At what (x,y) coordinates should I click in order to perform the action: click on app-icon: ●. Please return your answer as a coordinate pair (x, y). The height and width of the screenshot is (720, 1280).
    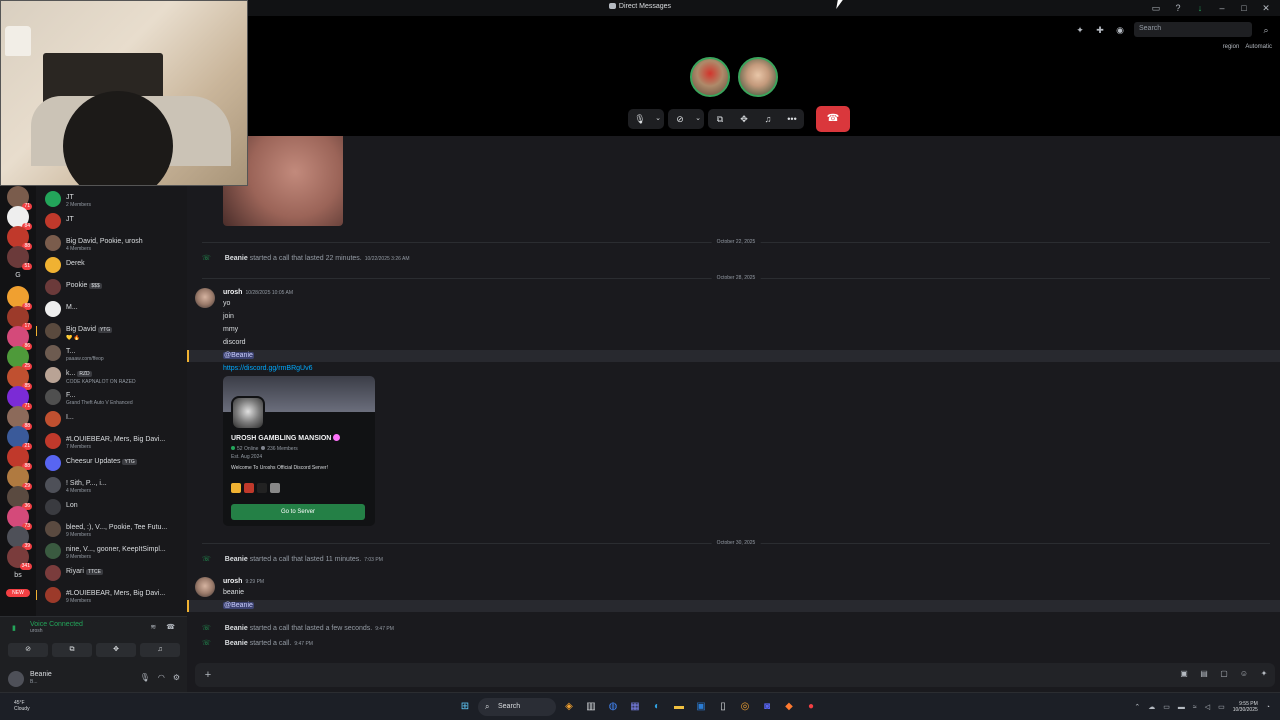
    Looking at the image, I should click on (811, 707).